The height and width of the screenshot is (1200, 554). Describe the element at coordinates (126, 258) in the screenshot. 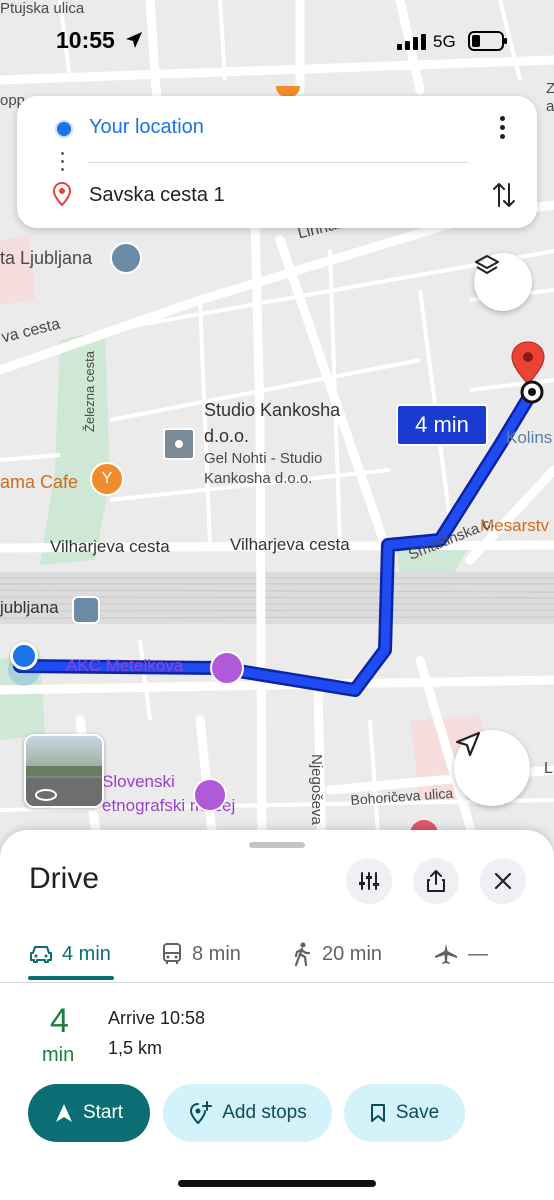

I see `museum-icon` at that location.